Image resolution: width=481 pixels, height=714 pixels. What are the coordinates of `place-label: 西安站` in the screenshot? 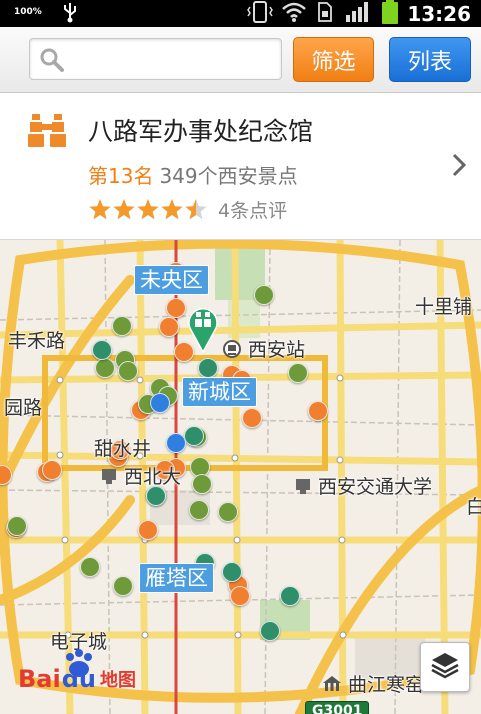 It's located at (263, 348).